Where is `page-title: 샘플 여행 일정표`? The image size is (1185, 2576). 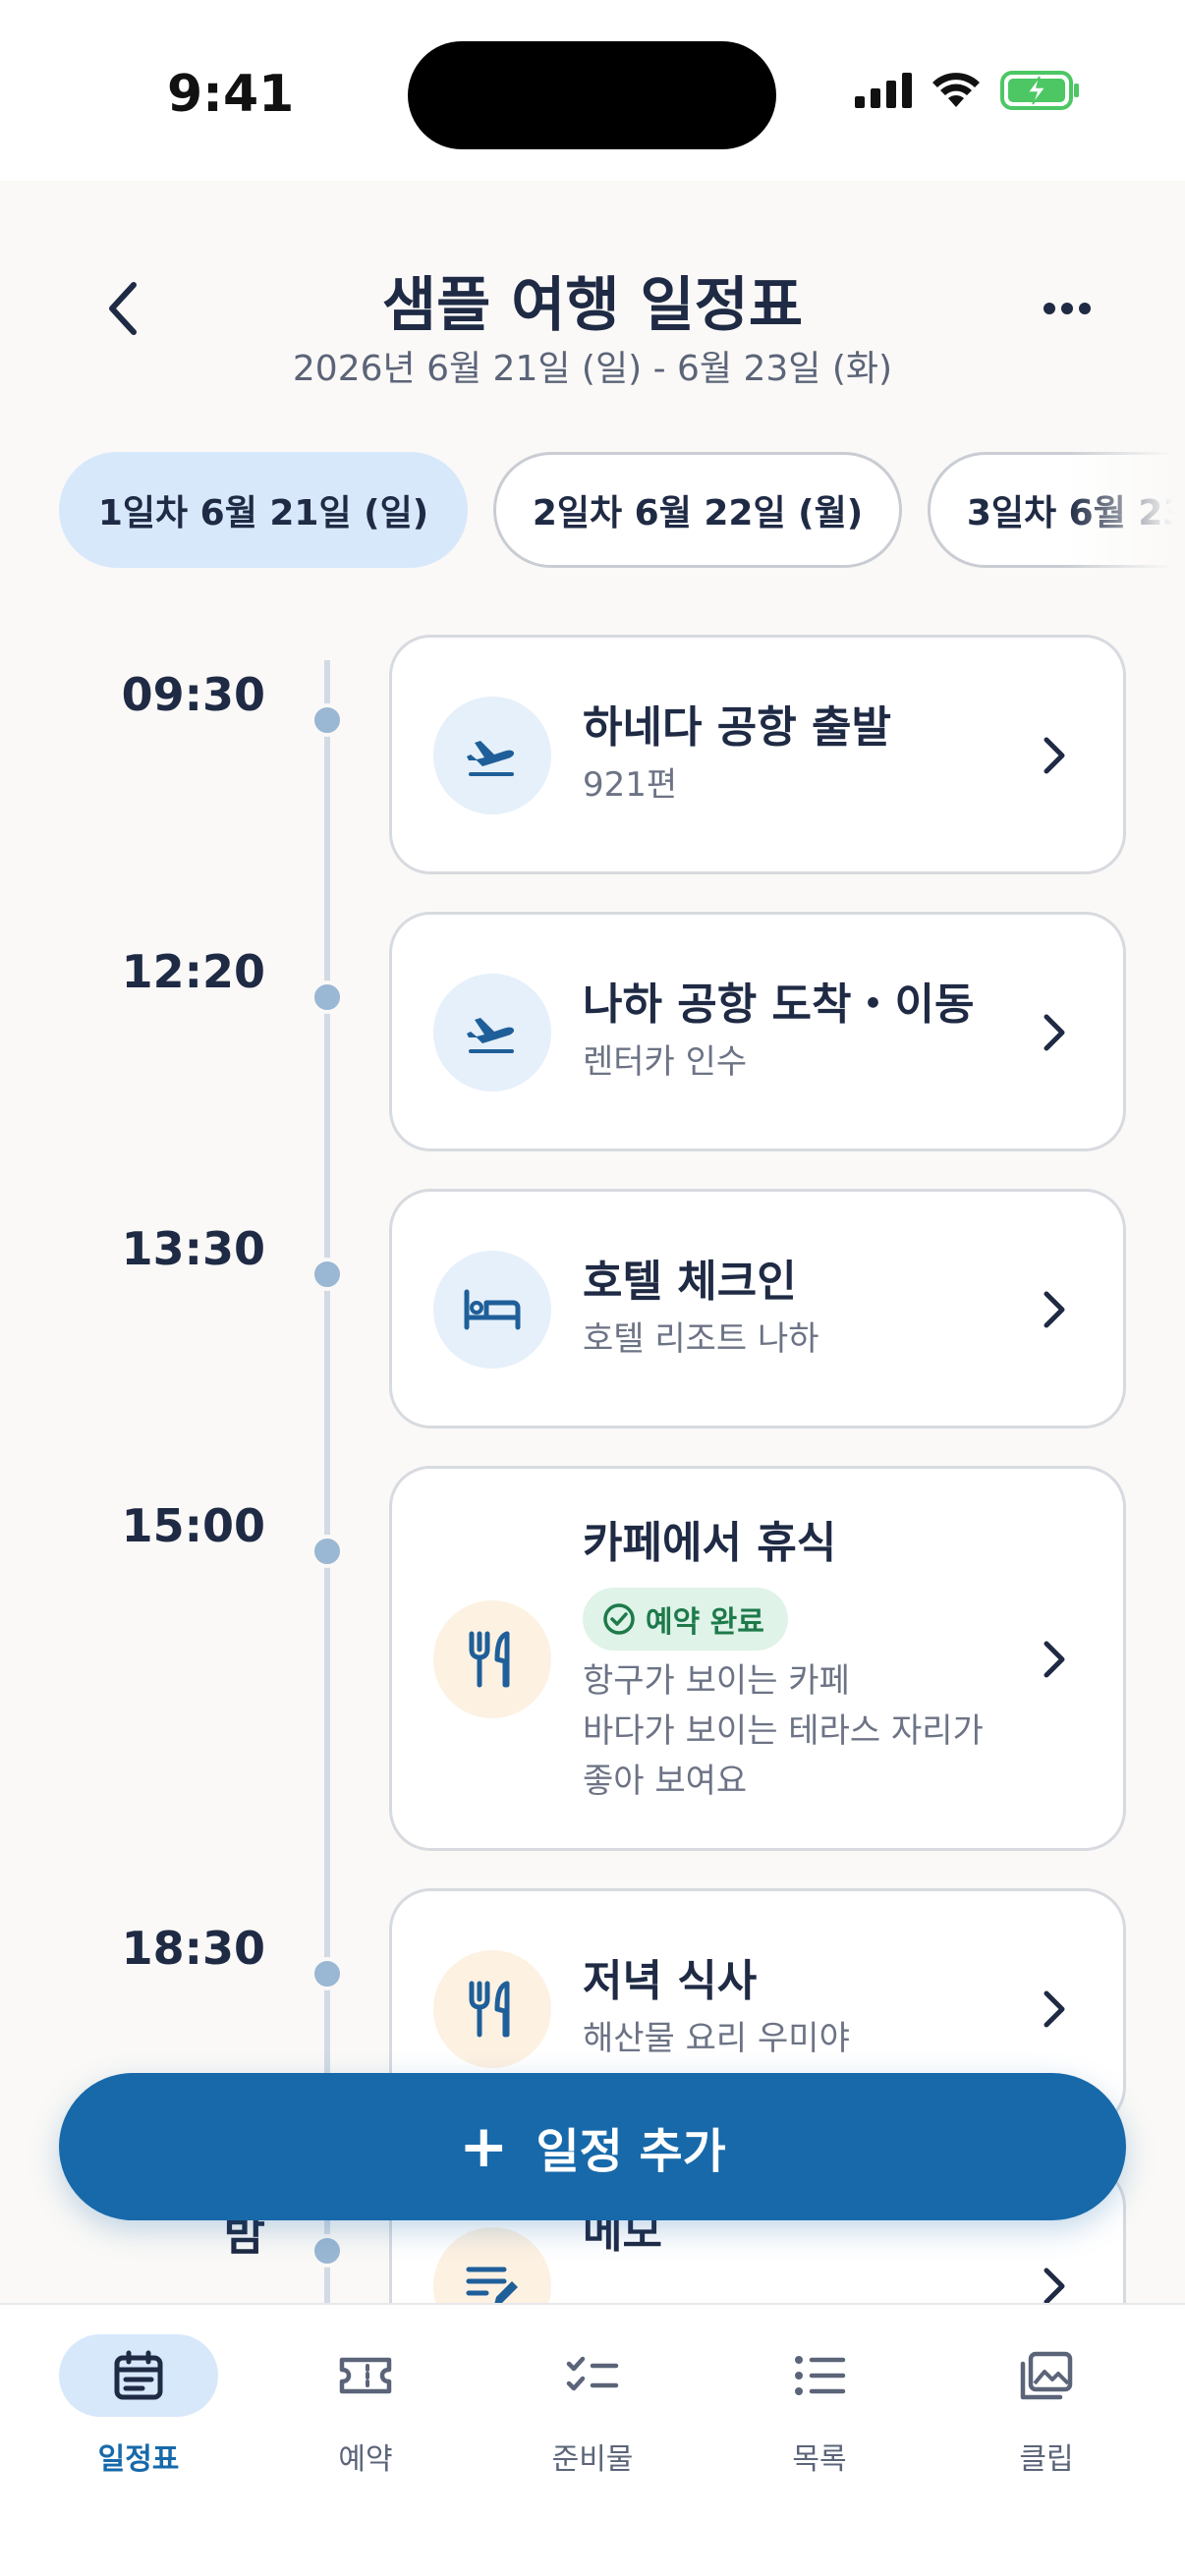 page-title: 샘플 여행 일정표 is located at coordinates (592, 305).